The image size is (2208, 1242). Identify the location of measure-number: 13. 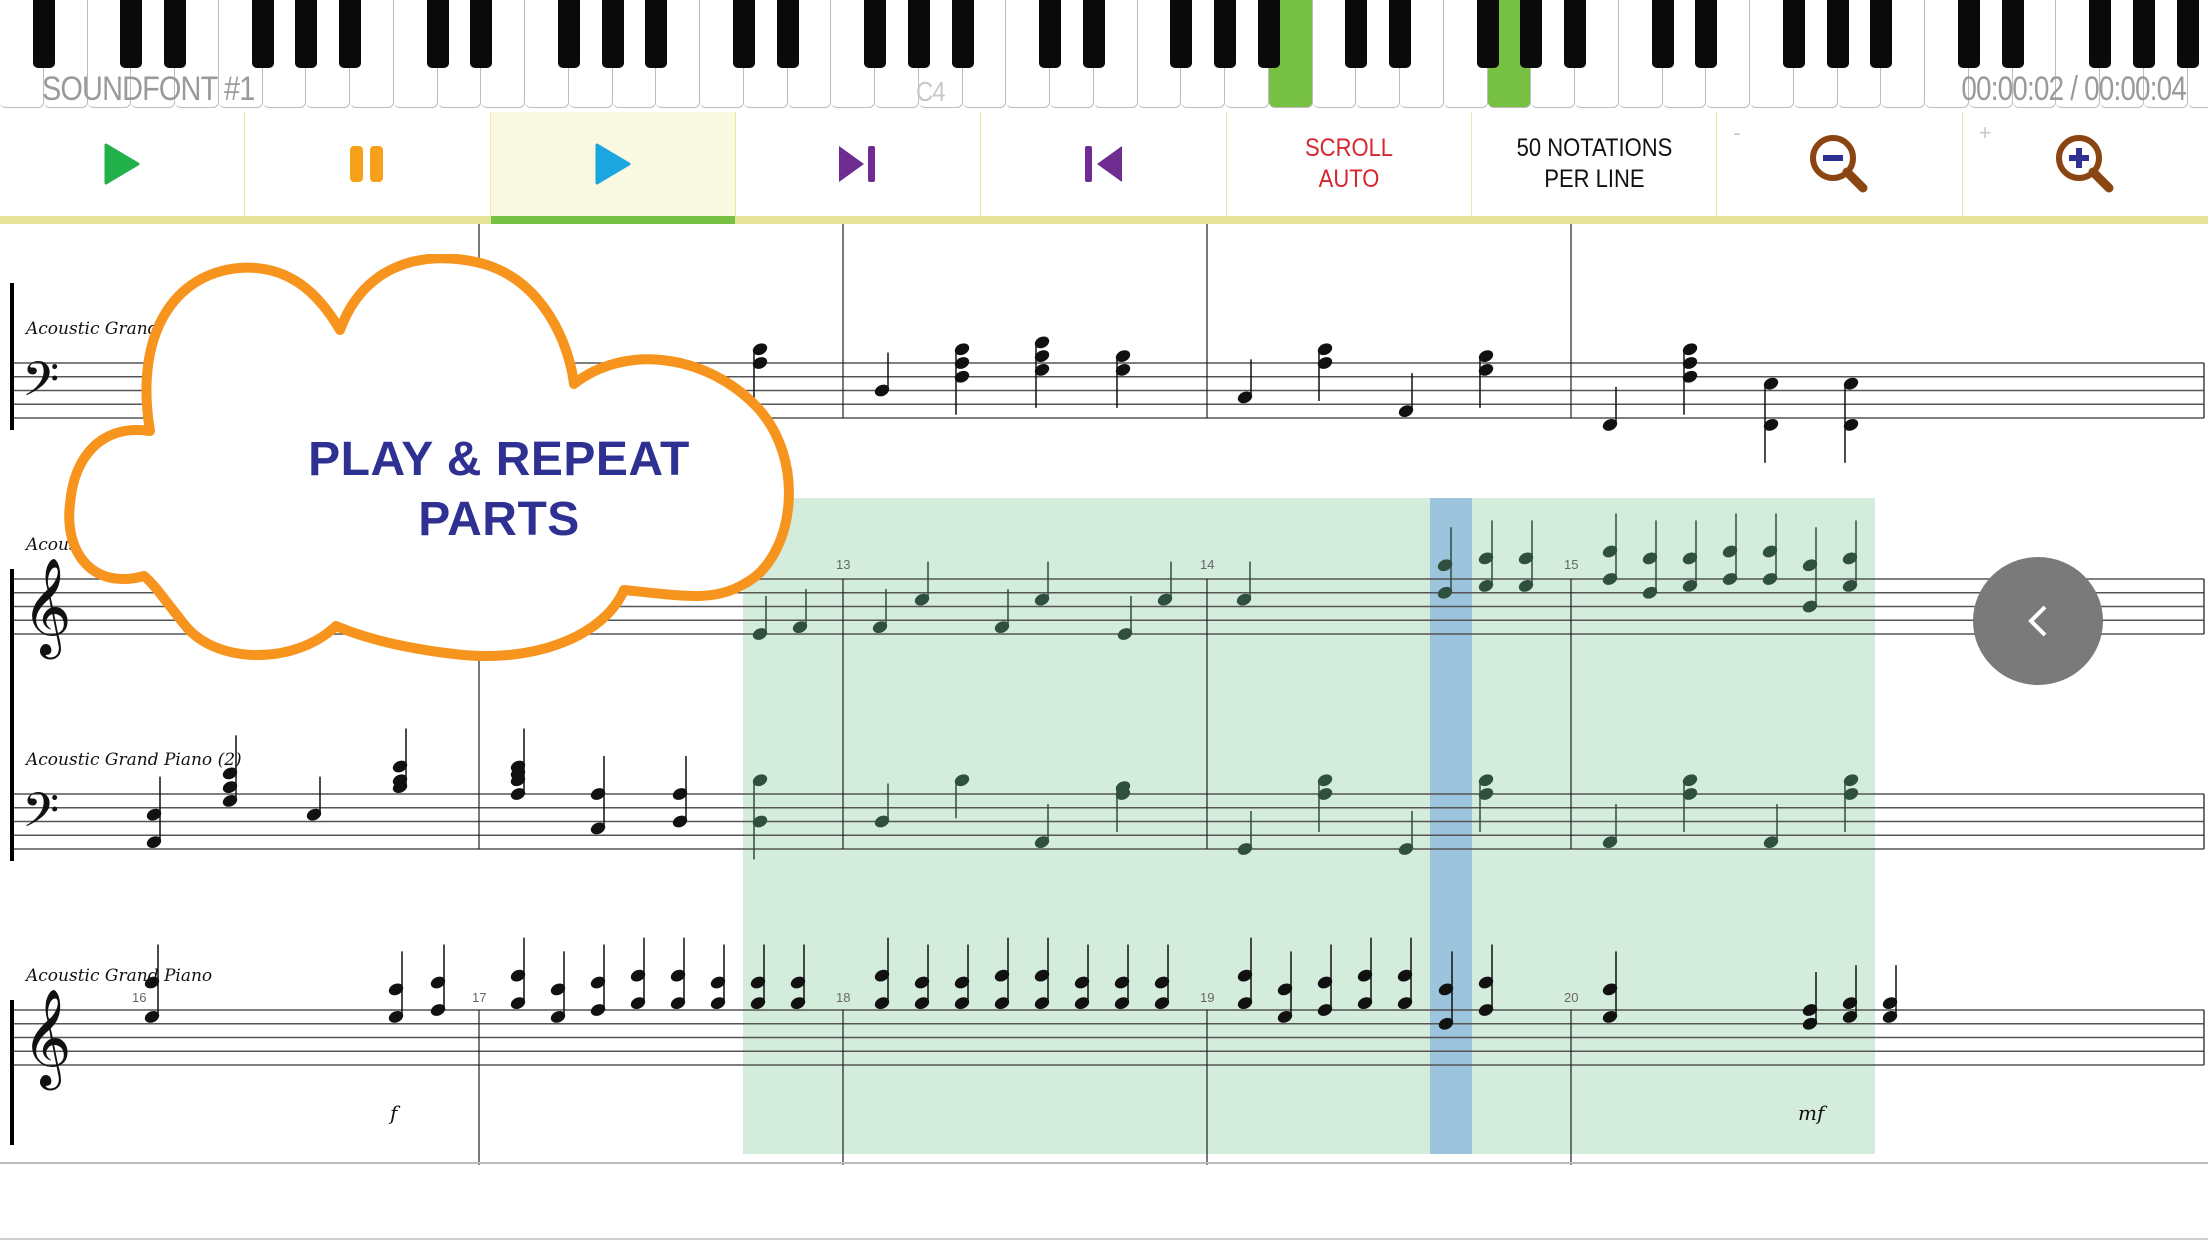
(843, 564).